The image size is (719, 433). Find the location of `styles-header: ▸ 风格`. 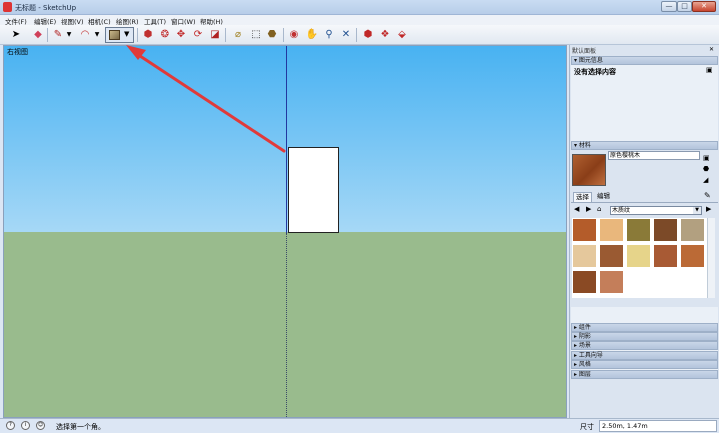

styles-header: ▸ 风格 is located at coordinates (644, 364).